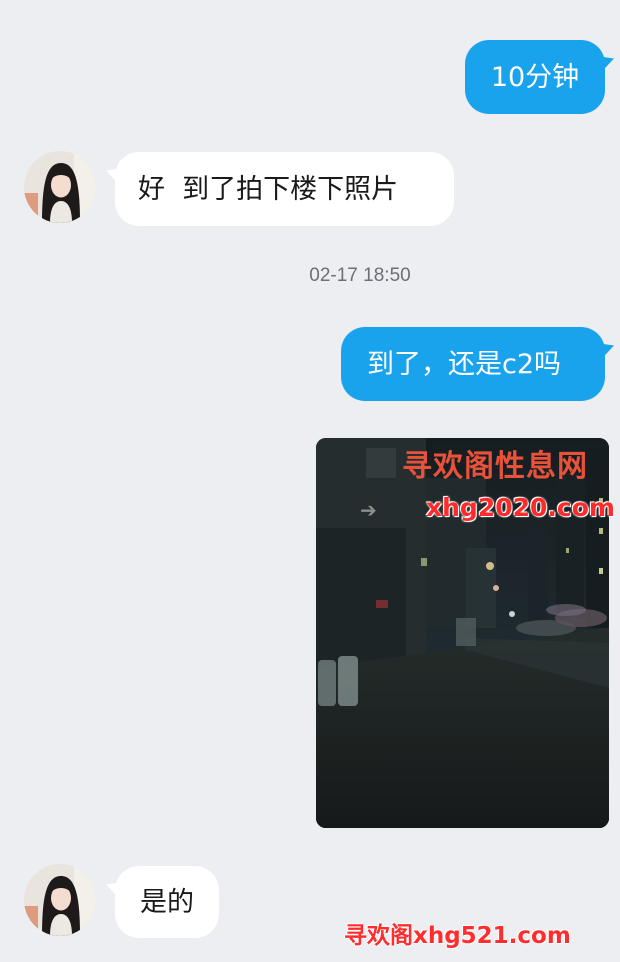  Describe the element at coordinates (495, 466) in the screenshot. I see `watermark-title: 寻欢阁性息网` at that location.